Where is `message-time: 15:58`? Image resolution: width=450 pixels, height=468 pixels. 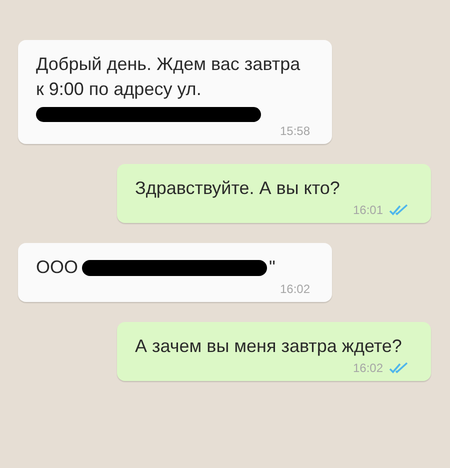 message-time: 15:58 is located at coordinates (295, 131).